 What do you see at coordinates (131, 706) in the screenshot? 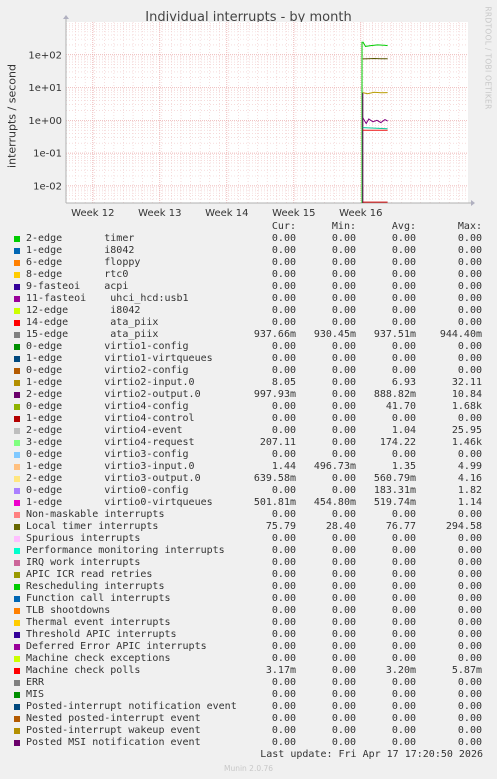
I see `legend-label: Posted-interrupt notification event` at bounding box center [131, 706].